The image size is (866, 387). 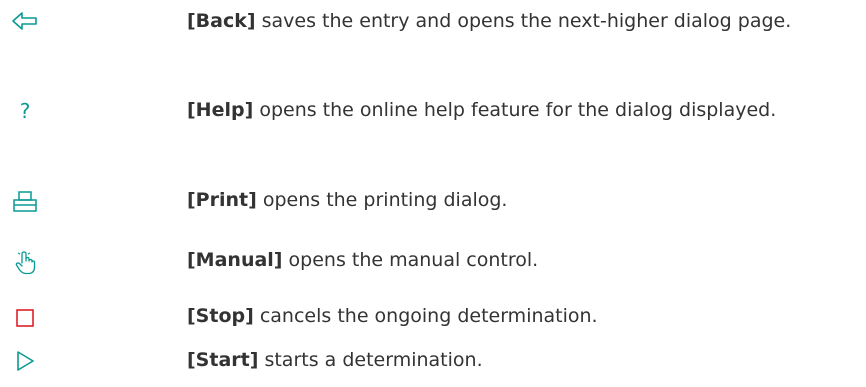 What do you see at coordinates (25, 21) in the screenshot?
I see `back-arrow-icon` at bounding box center [25, 21].